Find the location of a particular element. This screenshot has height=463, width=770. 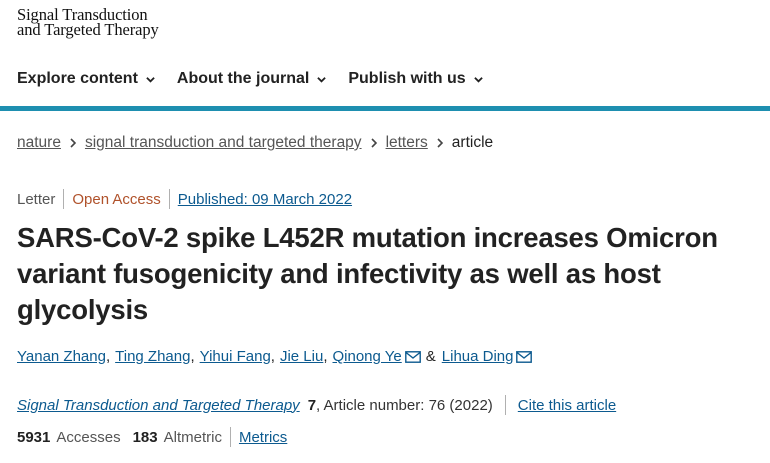

author-link: Yihui Fang is located at coordinates (235, 356).